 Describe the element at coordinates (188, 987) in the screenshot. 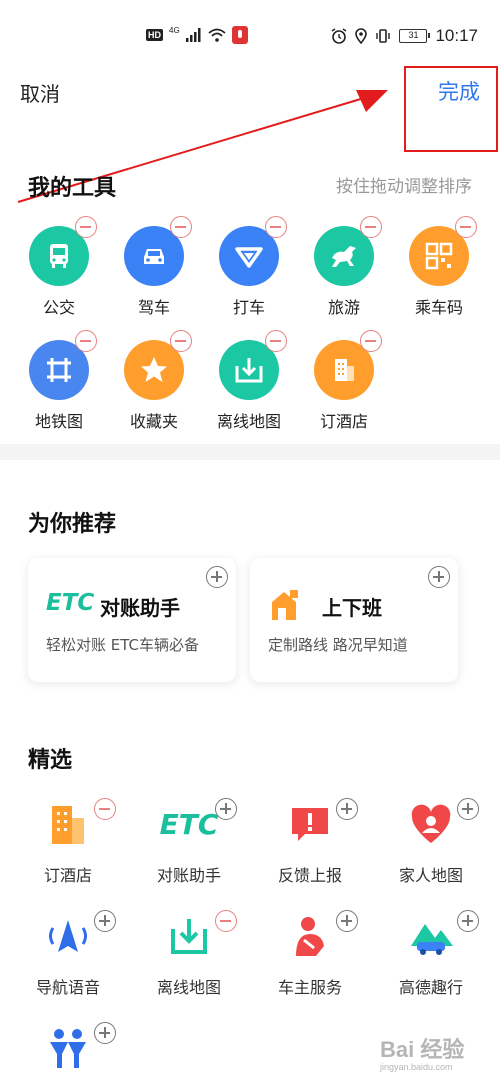

I see `item-label: 离线地图` at that location.